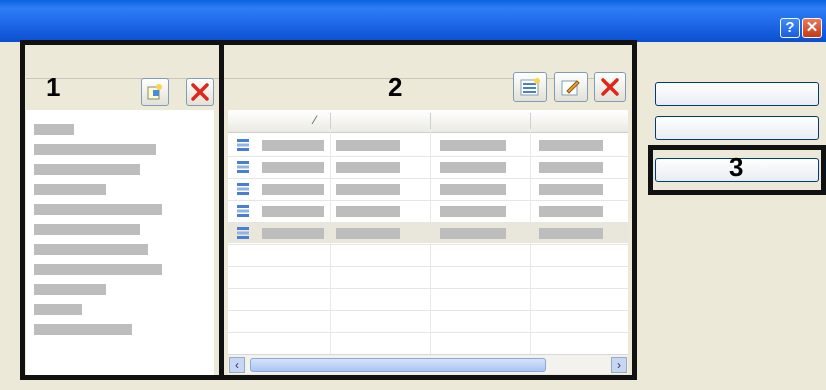 This screenshot has height=390, width=826. What do you see at coordinates (812, 28) in the screenshot?
I see `close-button: ✕` at bounding box center [812, 28].